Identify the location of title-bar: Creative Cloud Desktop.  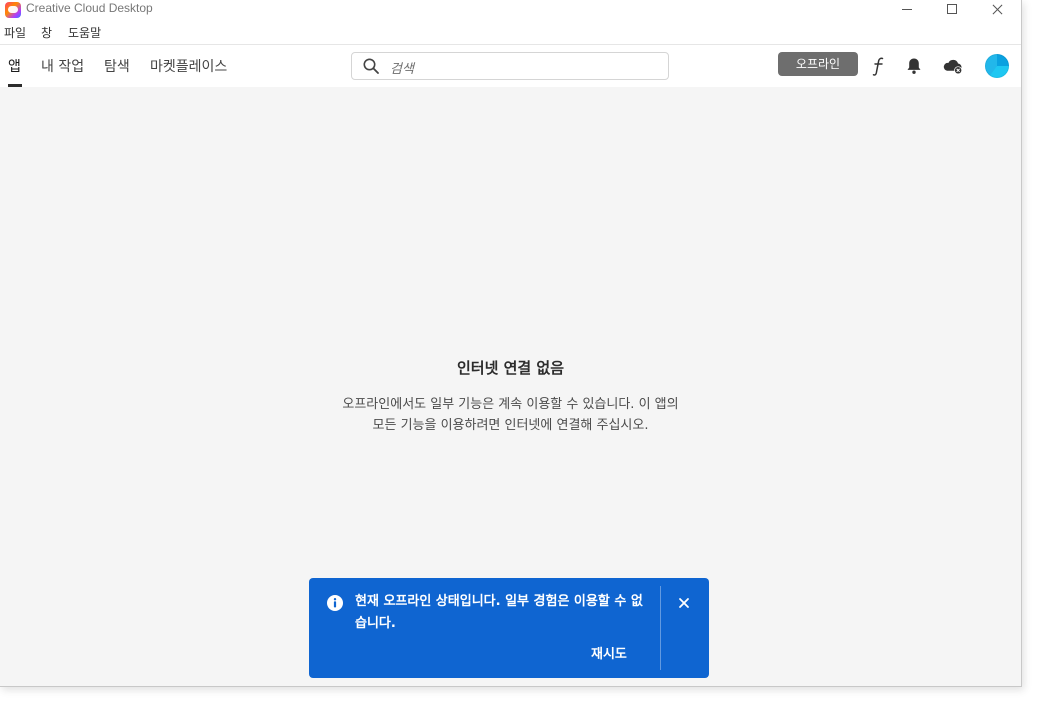
(510, 10).